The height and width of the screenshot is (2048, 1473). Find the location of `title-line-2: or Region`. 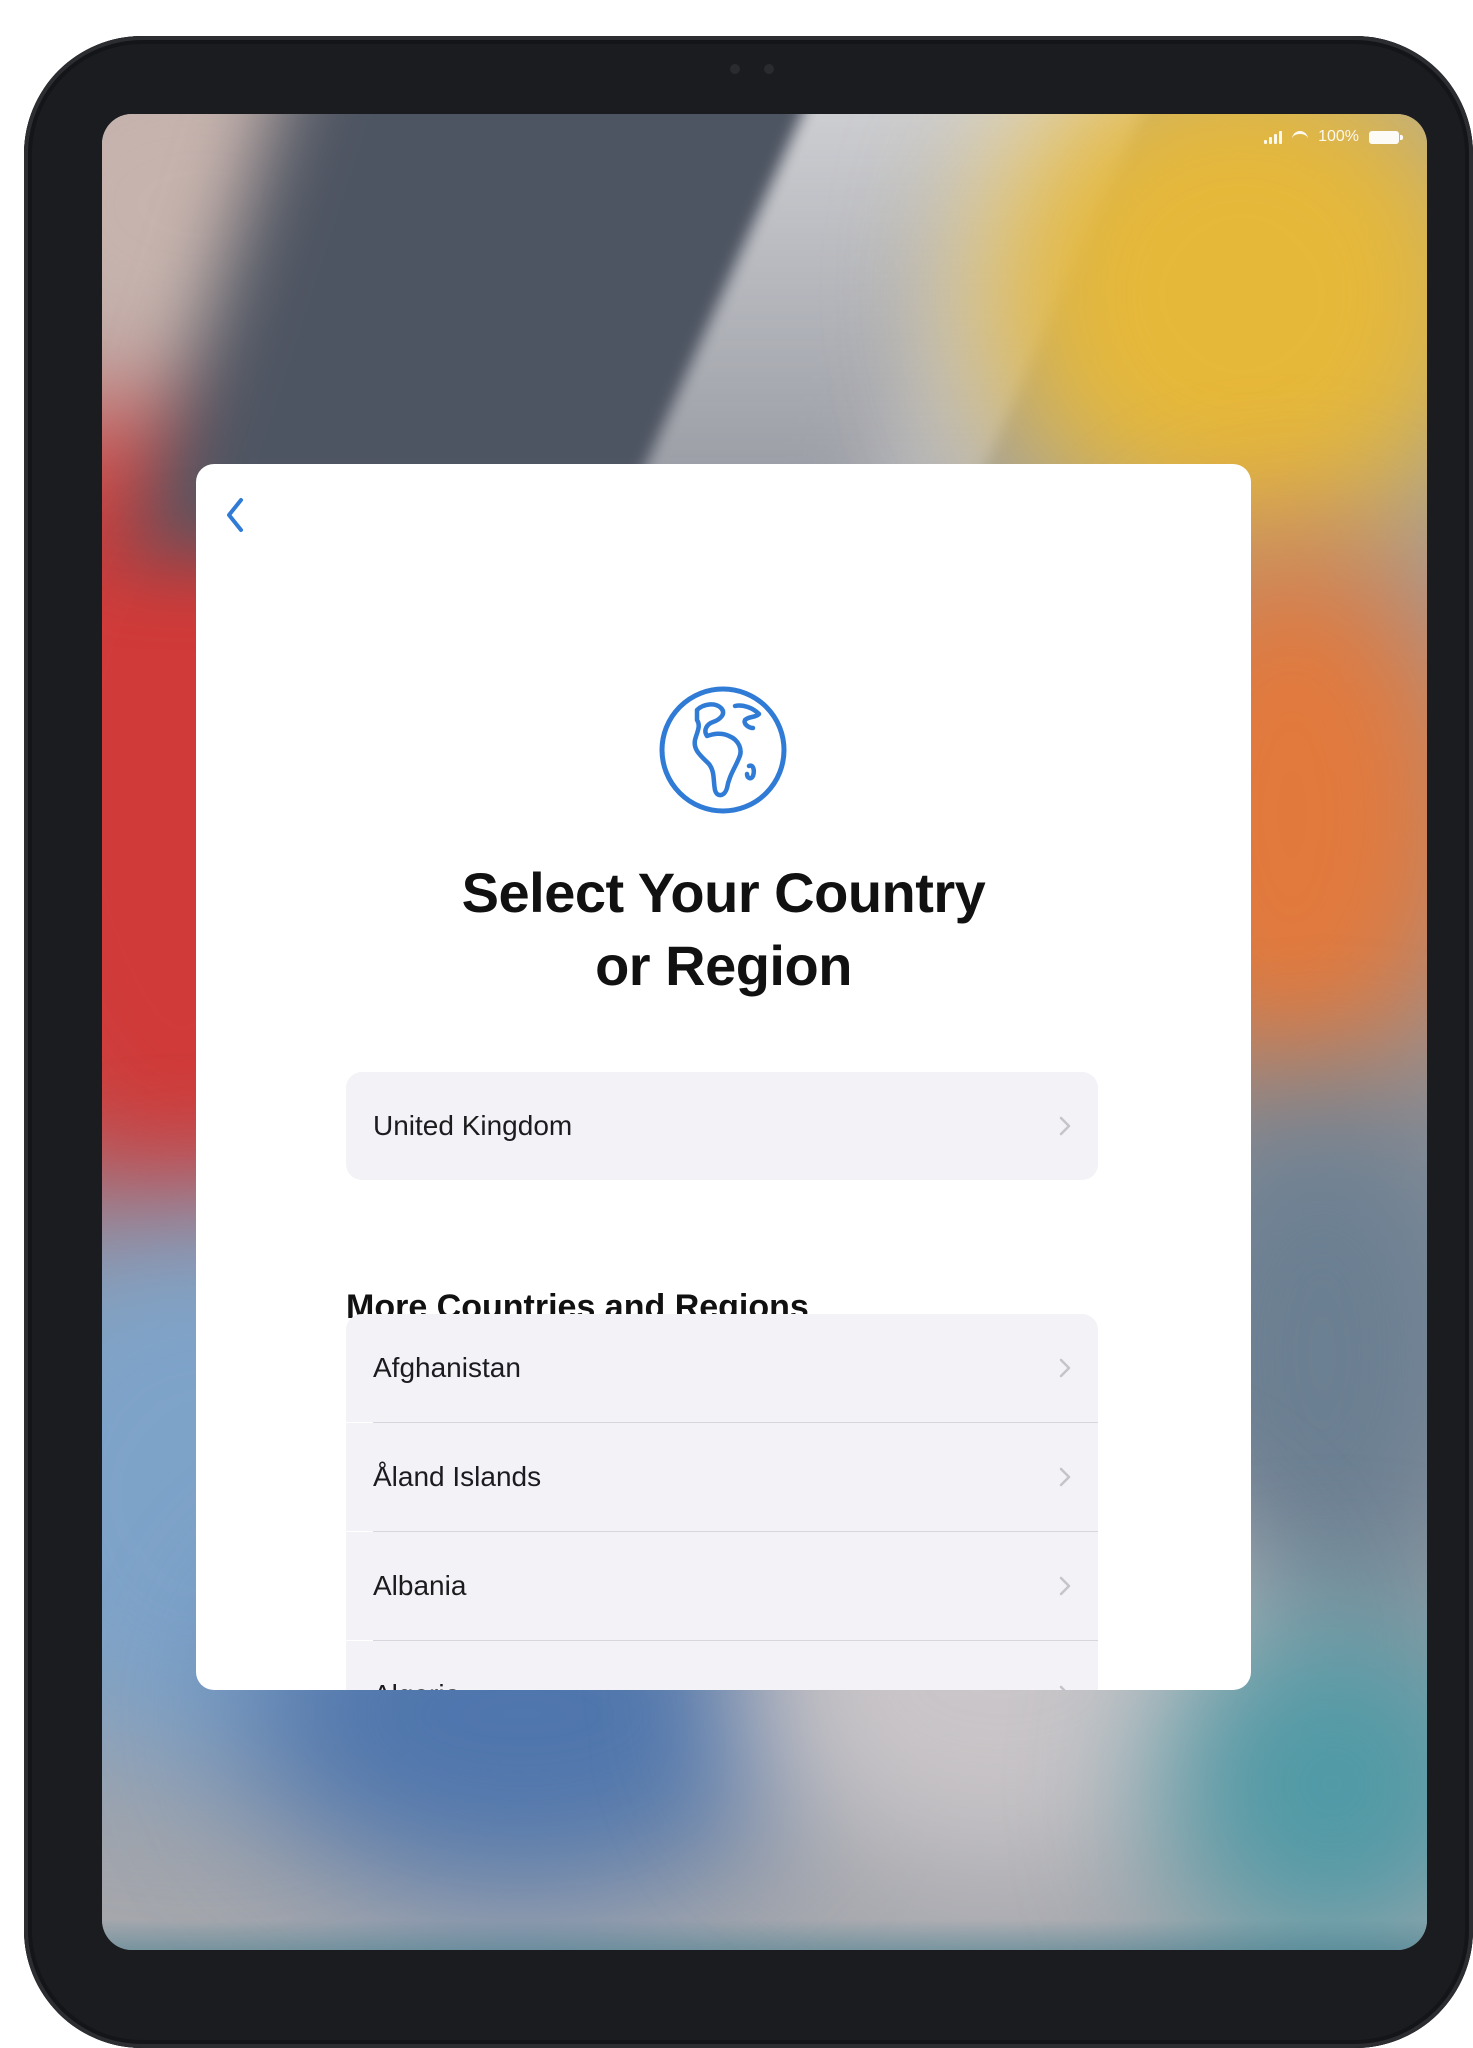

title-line-2: or Region is located at coordinates (723, 965).